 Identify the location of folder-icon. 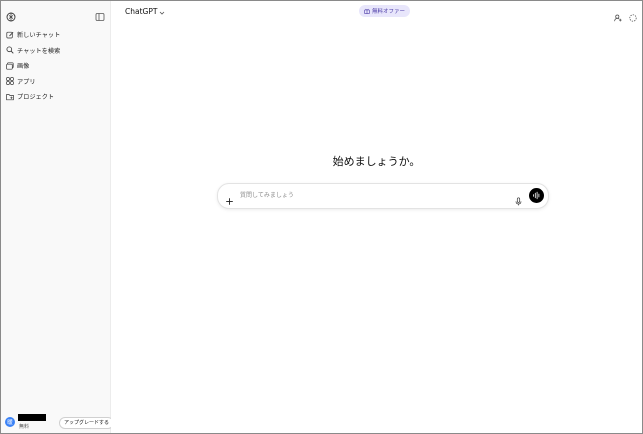
(10, 97).